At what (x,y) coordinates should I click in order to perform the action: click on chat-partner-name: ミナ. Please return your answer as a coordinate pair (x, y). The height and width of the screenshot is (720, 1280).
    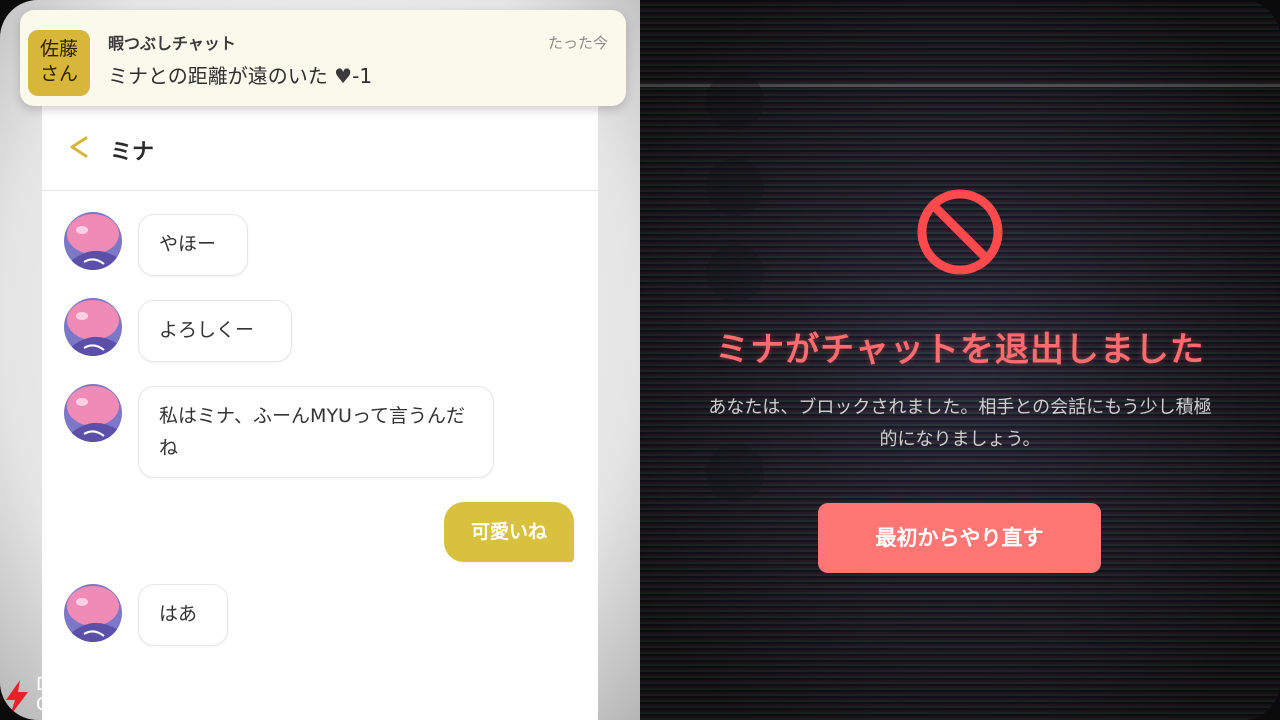
    Looking at the image, I should click on (132, 152).